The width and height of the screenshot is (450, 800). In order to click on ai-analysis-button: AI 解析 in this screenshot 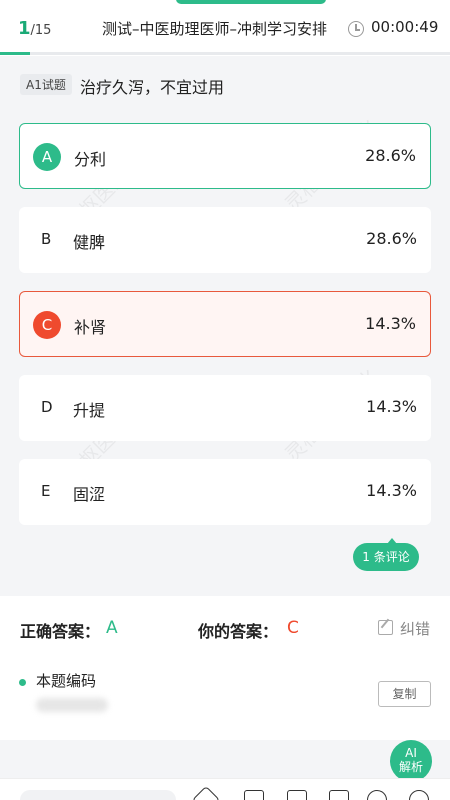, I will do `click(411, 761)`.